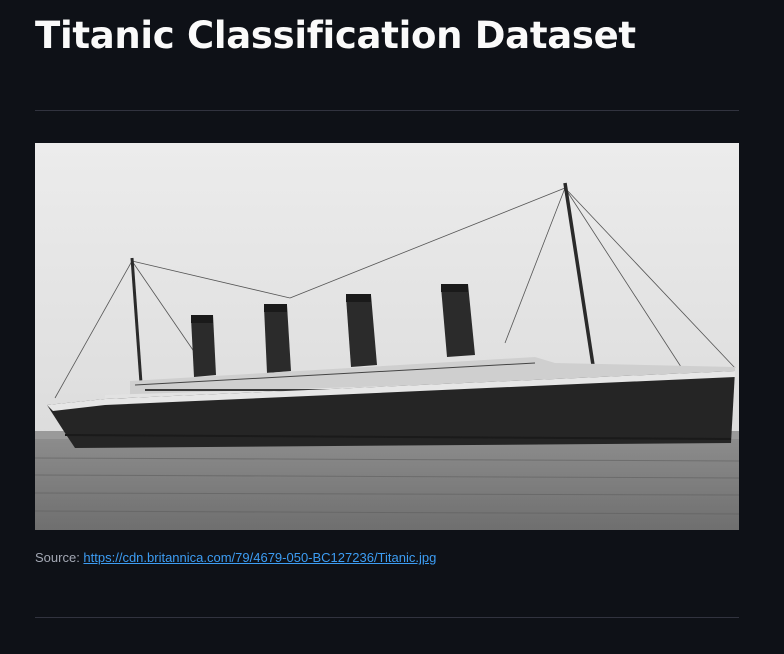  Describe the element at coordinates (335, 35) in the screenshot. I see `page-title: Titanic Classification Dataset` at that location.